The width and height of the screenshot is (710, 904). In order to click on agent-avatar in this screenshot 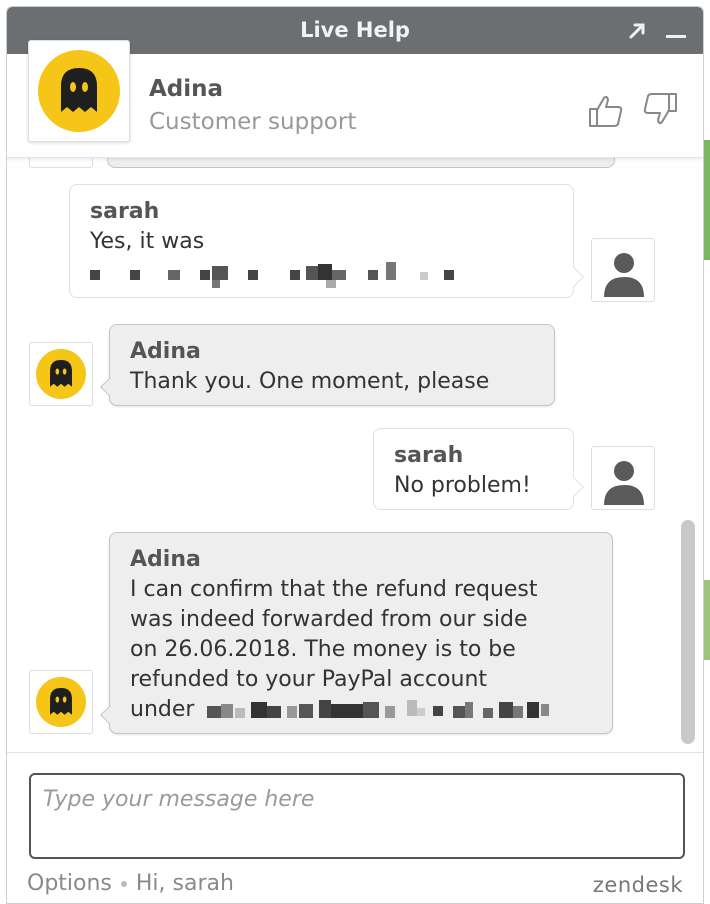, I will do `click(79, 91)`.